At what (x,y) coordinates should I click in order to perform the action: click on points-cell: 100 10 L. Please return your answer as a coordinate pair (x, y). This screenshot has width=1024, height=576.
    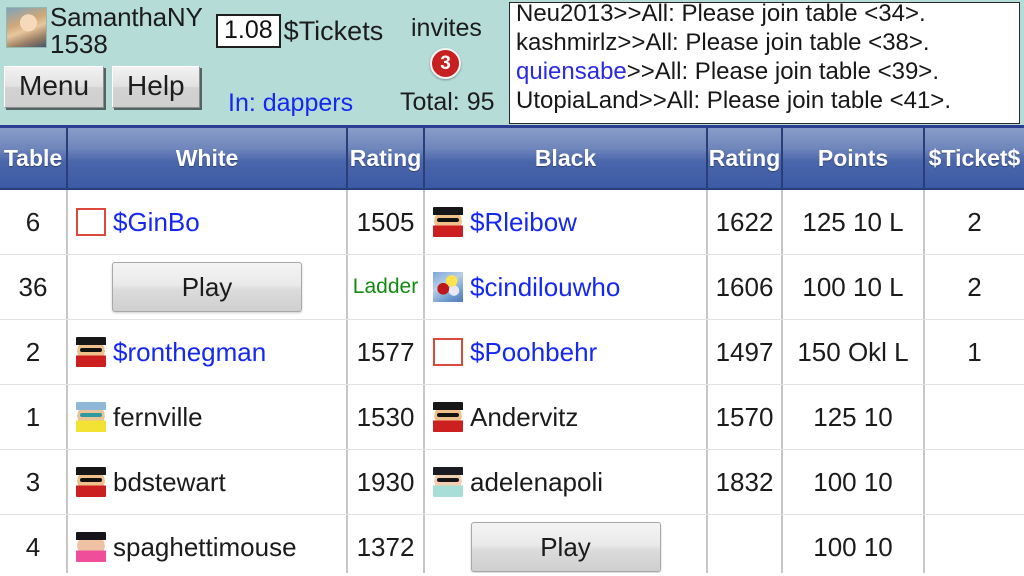
    Looking at the image, I should click on (854, 287).